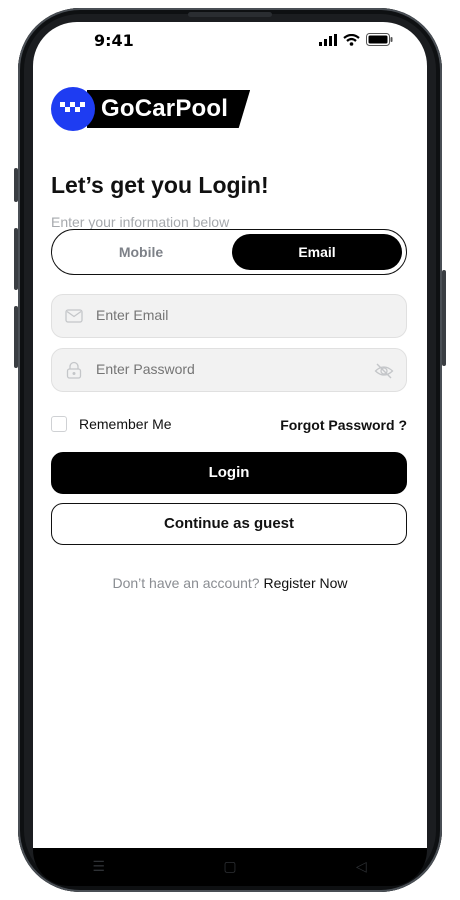  I want to click on volume-down-button, so click(16, 337).